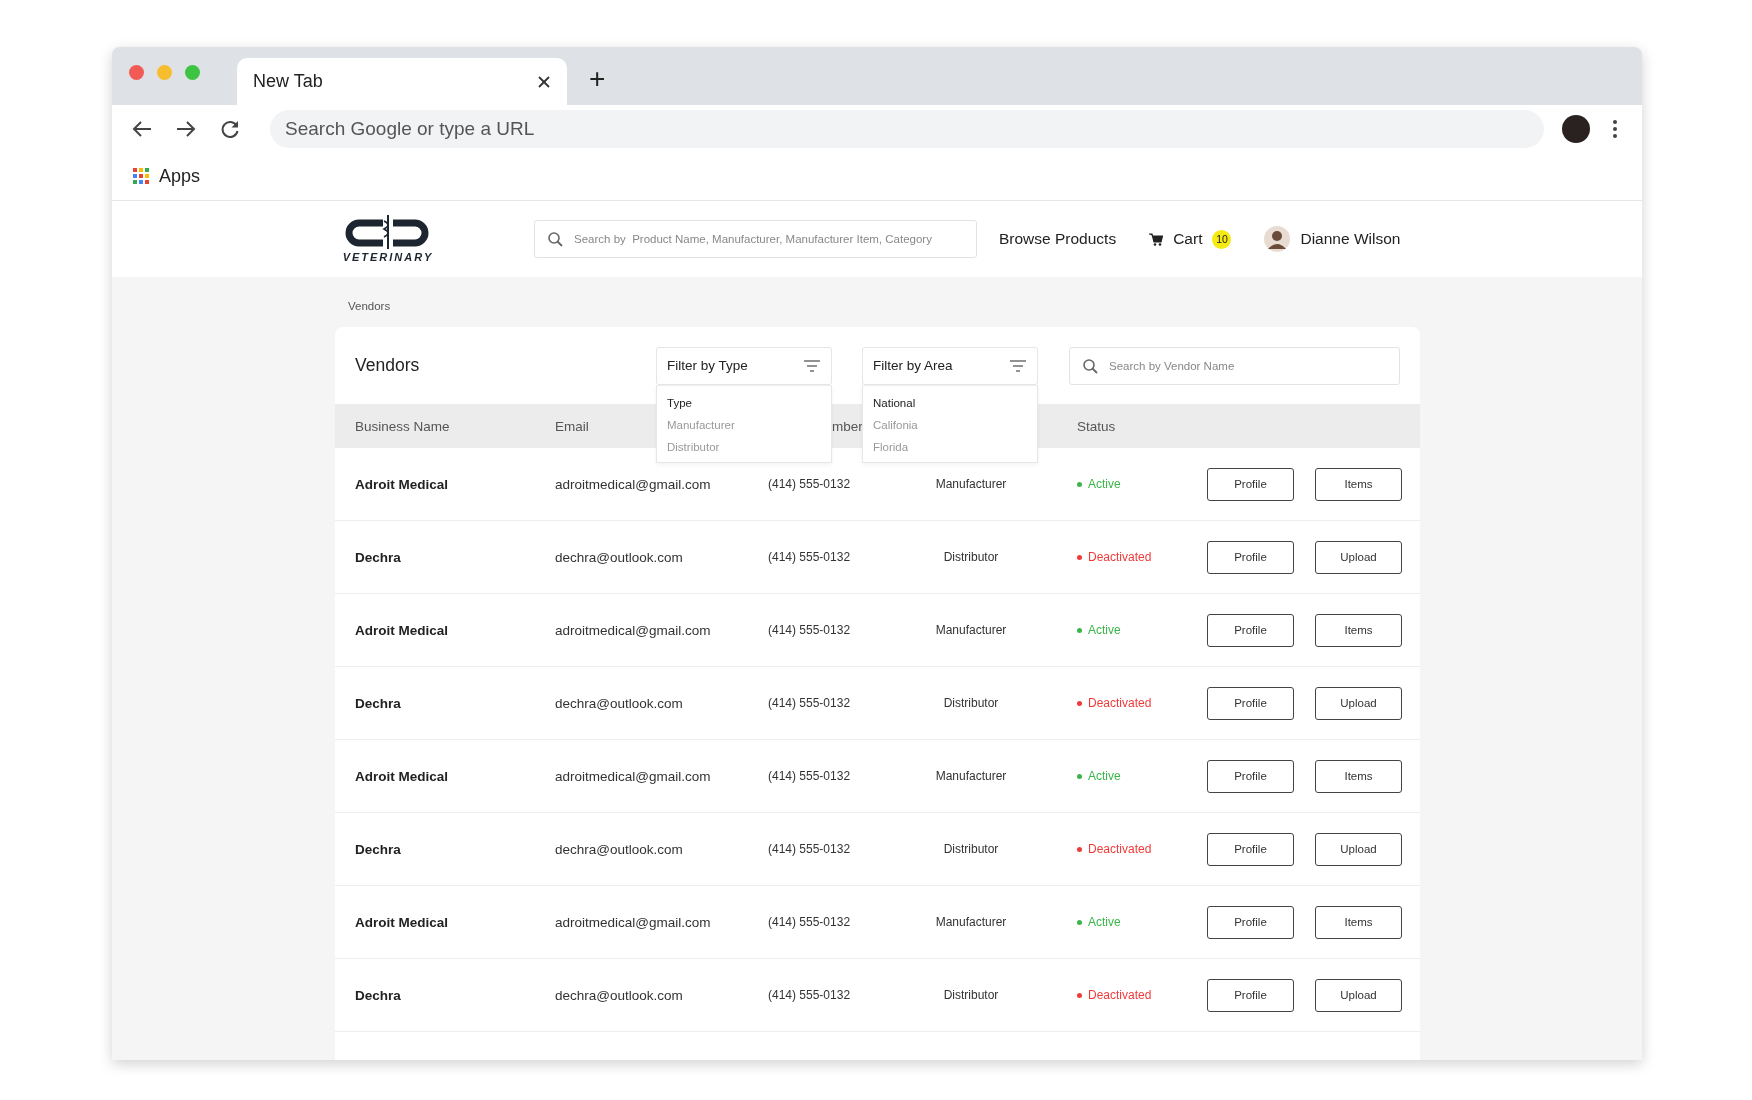  What do you see at coordinates (907, 128) in the screenshot?
I see `address-bar: Search Google or type a URL` at bounding box center [907, 128].